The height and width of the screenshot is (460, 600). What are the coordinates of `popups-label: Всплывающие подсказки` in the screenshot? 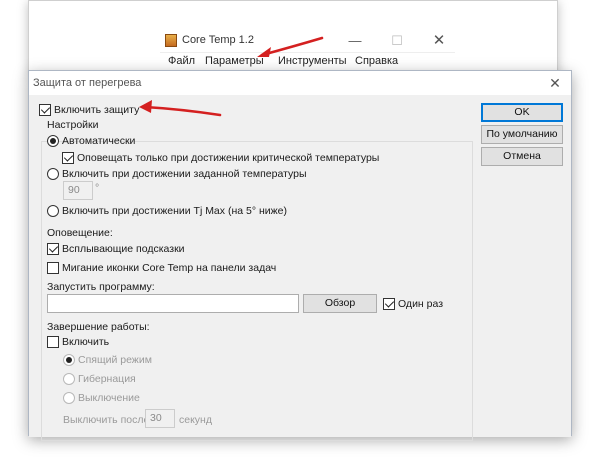 It's located at (123, 249).